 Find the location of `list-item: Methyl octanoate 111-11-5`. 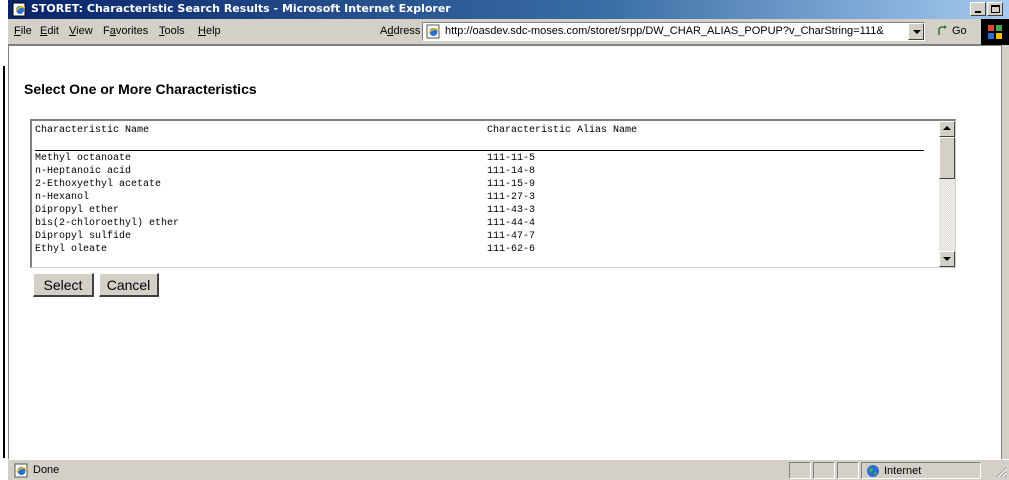

list-item: Methyl octanoate 111-11-5 is located at coordinates (483, 159).